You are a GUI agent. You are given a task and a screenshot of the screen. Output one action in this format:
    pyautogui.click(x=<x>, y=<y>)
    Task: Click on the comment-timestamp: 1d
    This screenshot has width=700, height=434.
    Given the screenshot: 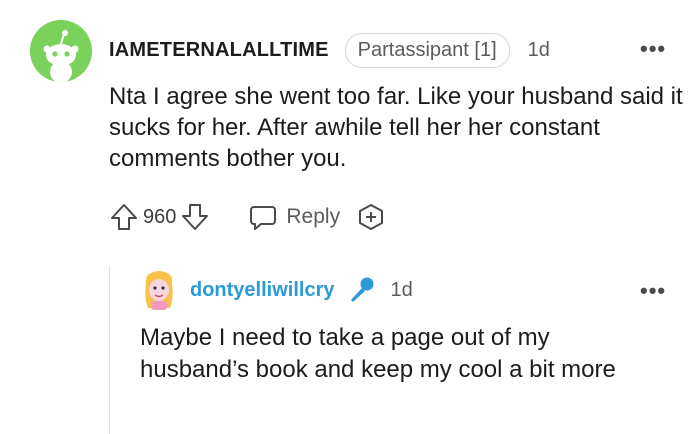 What is the action you would take?
    pyautogui.click(x=538, y=49)
    